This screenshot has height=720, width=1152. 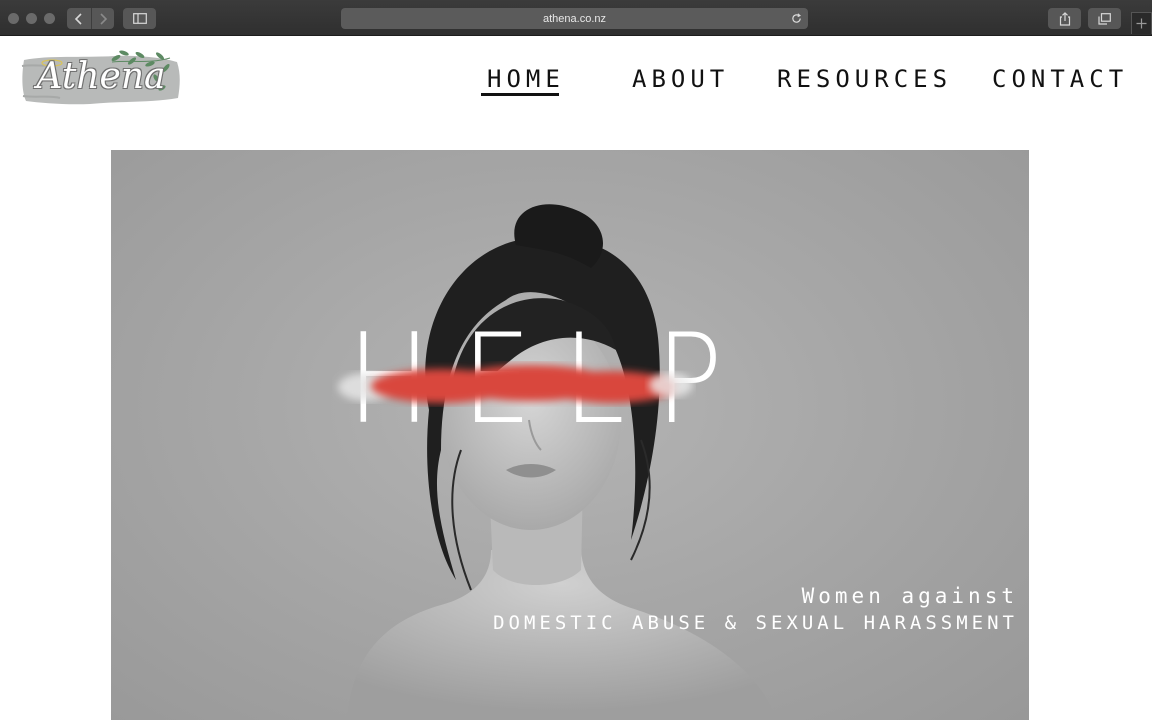 I want to click on nav-home: HOME, so click(x=526, y=79).